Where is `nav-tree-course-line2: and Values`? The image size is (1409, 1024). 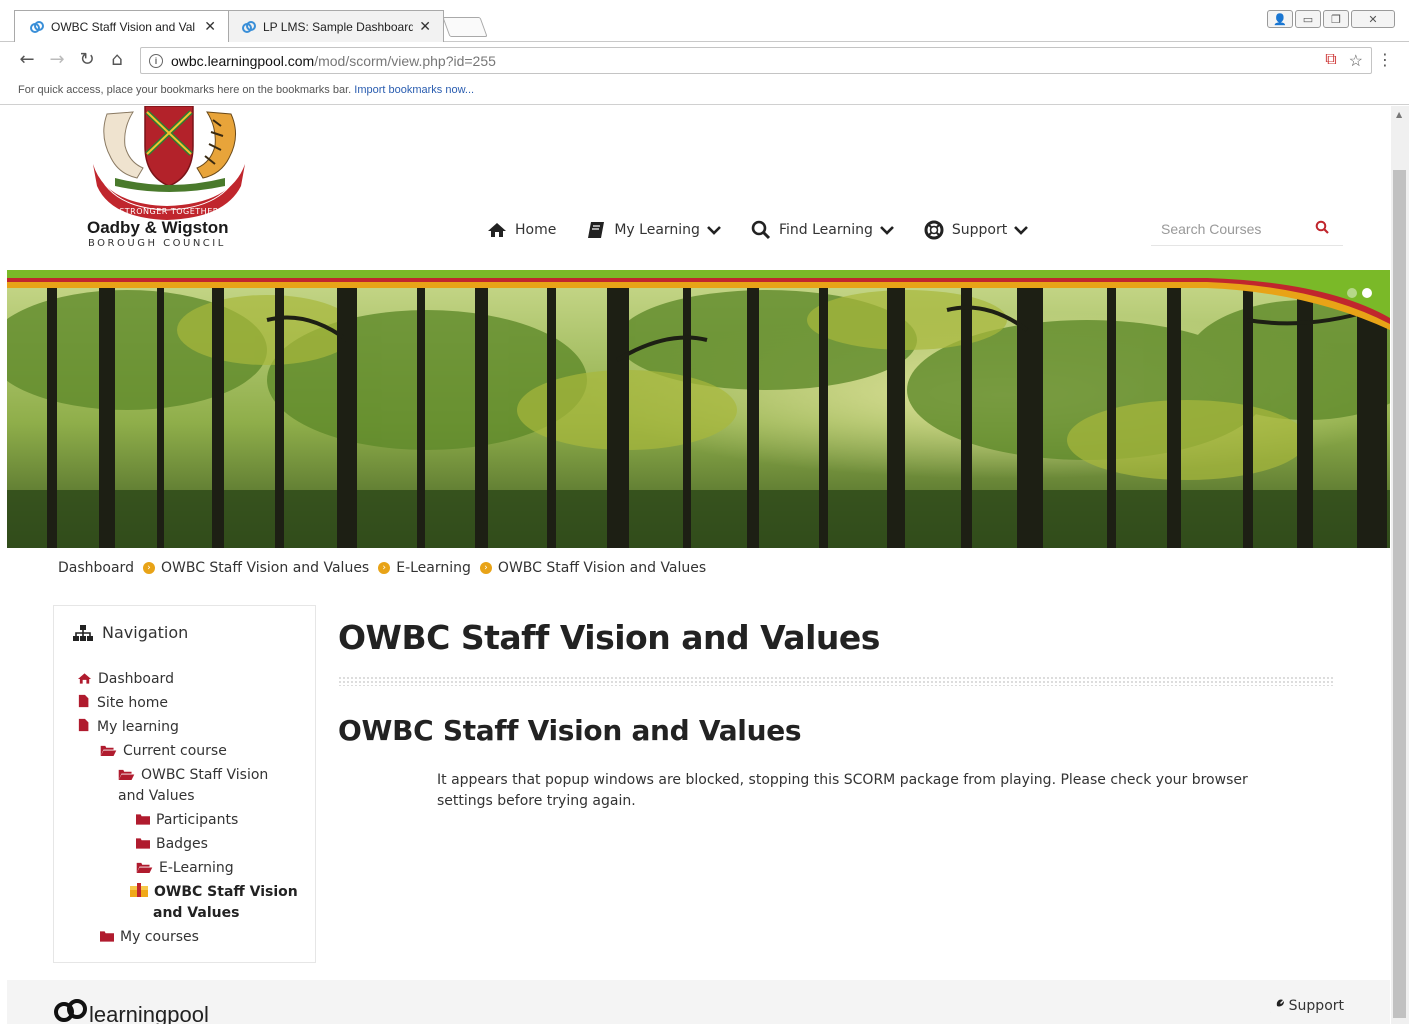 nav-tree-course-line2: and Values is located at coordinates (156, 796).